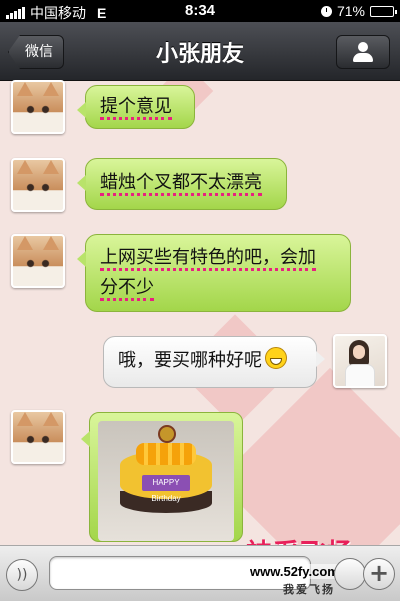  I want to click on voice-input-button: )), so click(22, 575).